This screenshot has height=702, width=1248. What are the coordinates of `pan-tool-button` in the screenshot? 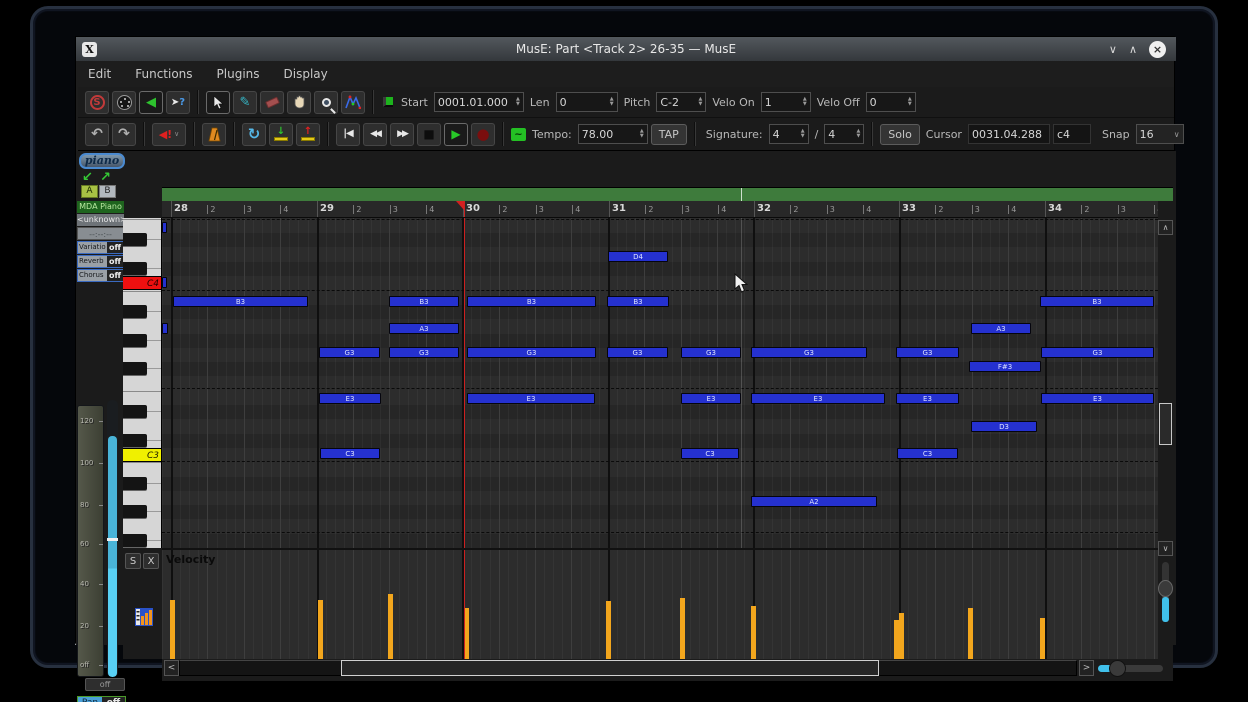 It's located at (299, 102).